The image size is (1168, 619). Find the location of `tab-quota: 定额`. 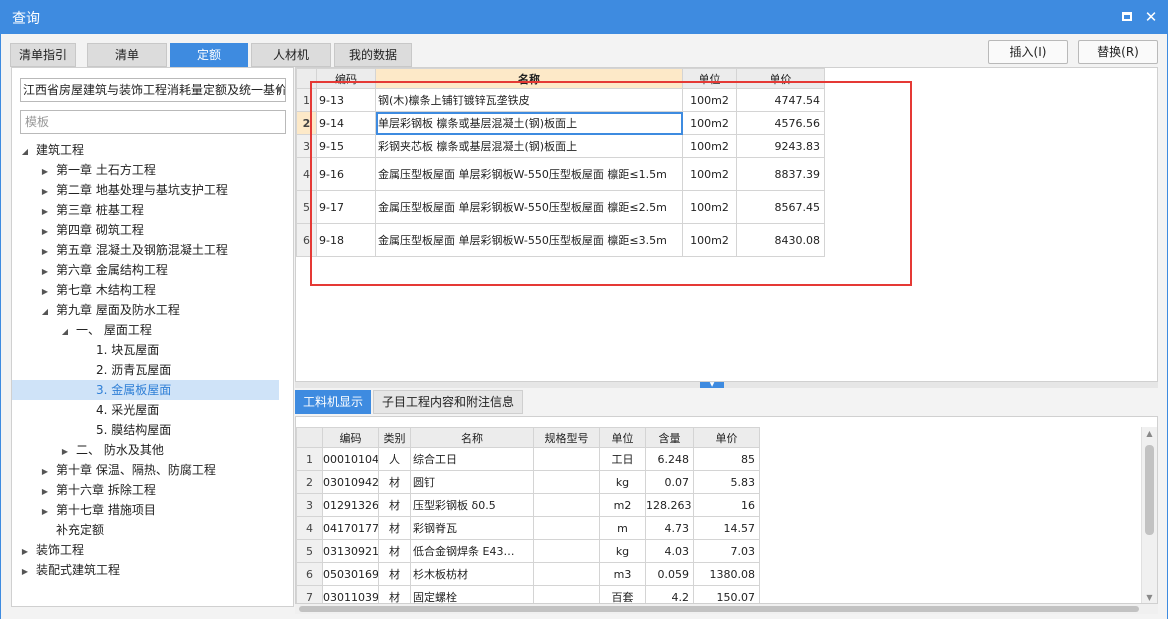

tab-quota: 定额 is located at coordinates (209, 55).